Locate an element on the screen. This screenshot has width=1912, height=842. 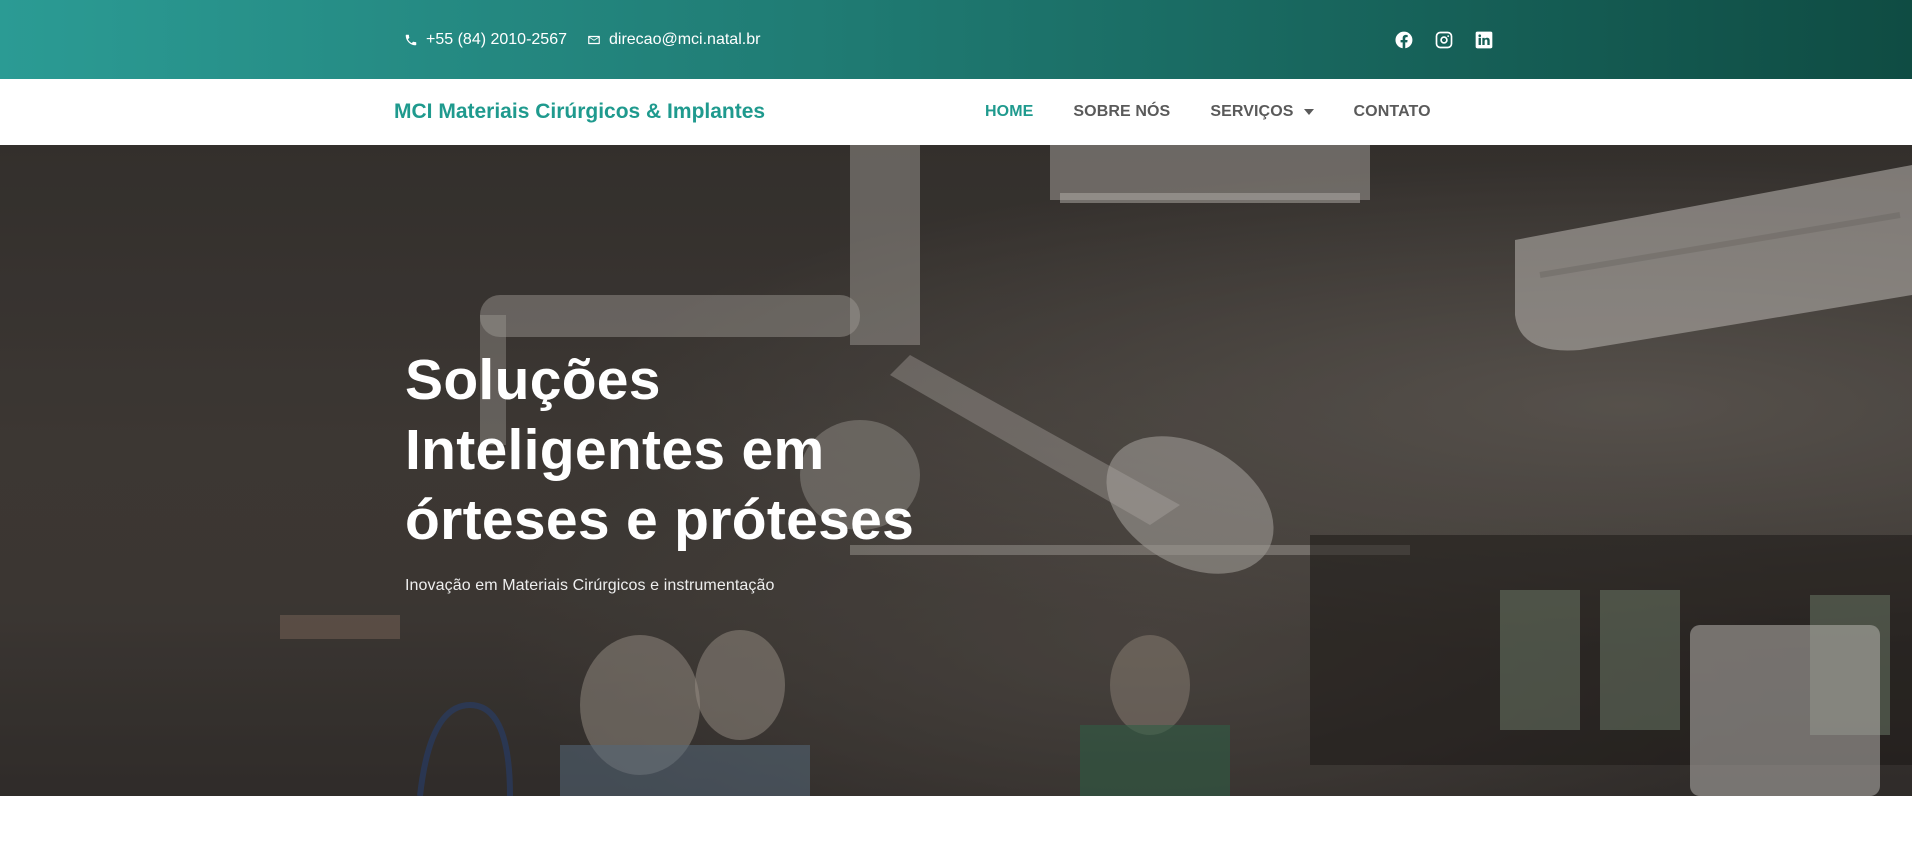
nav-item-contato: CONTATO is located at coordinates (1392, 112).